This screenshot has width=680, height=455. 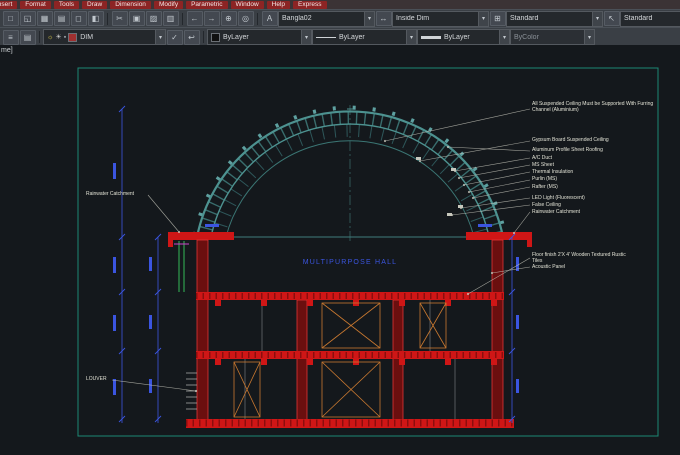 I want to click on save-icon: ▦, so click(x=44, y=18).